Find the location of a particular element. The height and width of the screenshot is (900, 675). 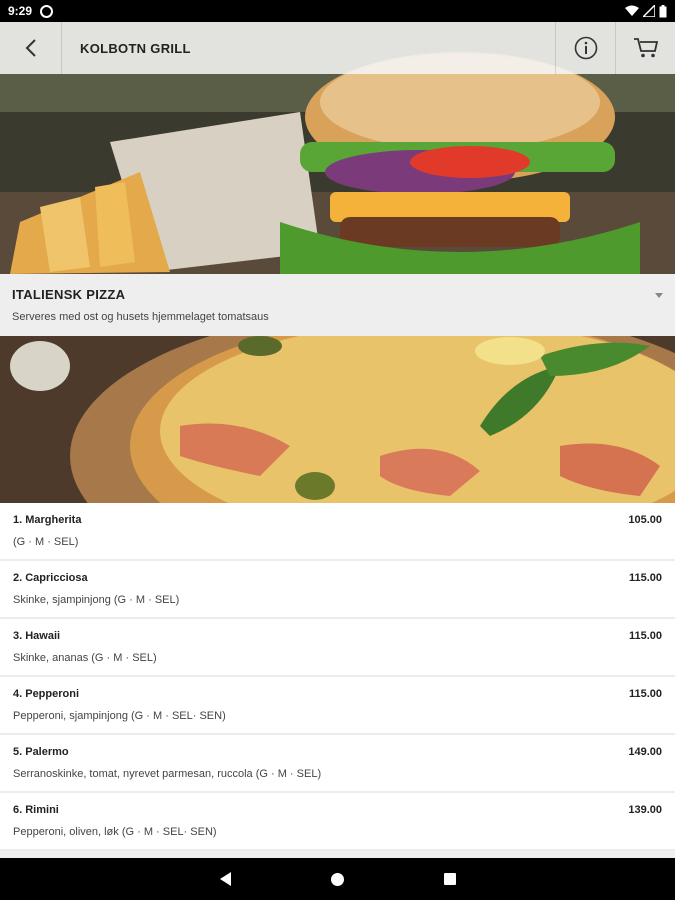

menu-item-price: 139.00 is located at coordinates (645, 810).